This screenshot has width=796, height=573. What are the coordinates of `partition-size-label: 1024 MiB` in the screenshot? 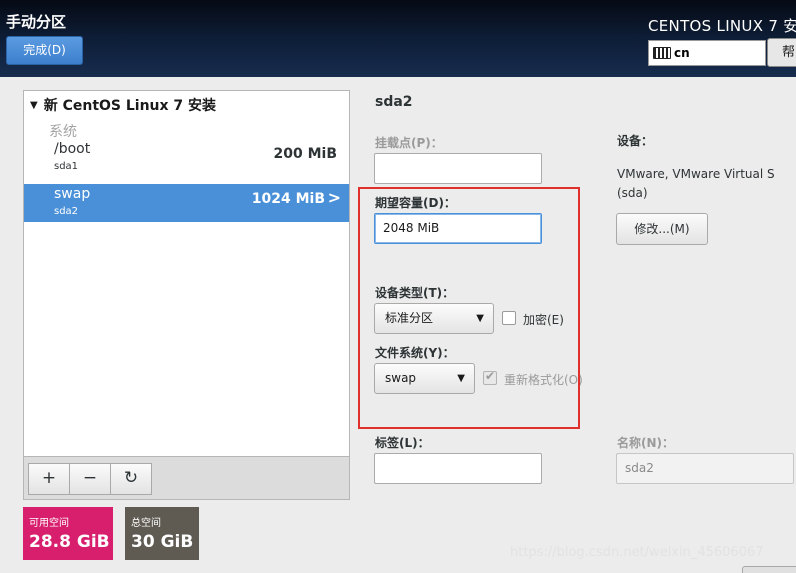 It's located at (288, 199).